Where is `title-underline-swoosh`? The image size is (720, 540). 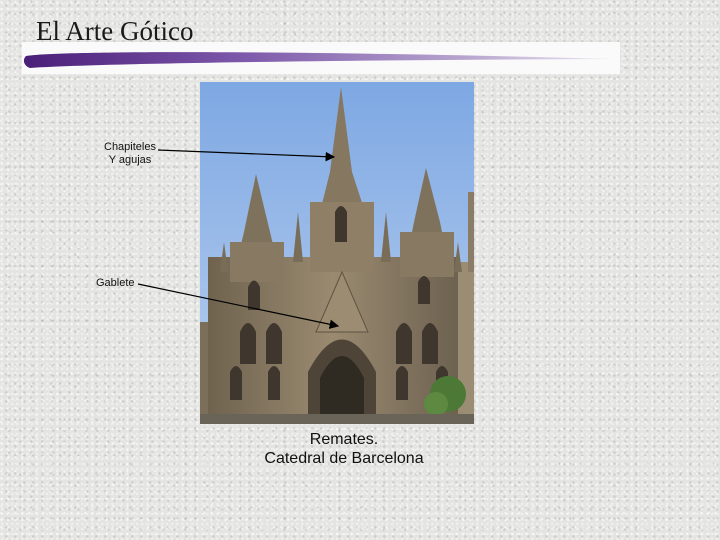
title-underline-swoosh is located at coordinates (321, 58).